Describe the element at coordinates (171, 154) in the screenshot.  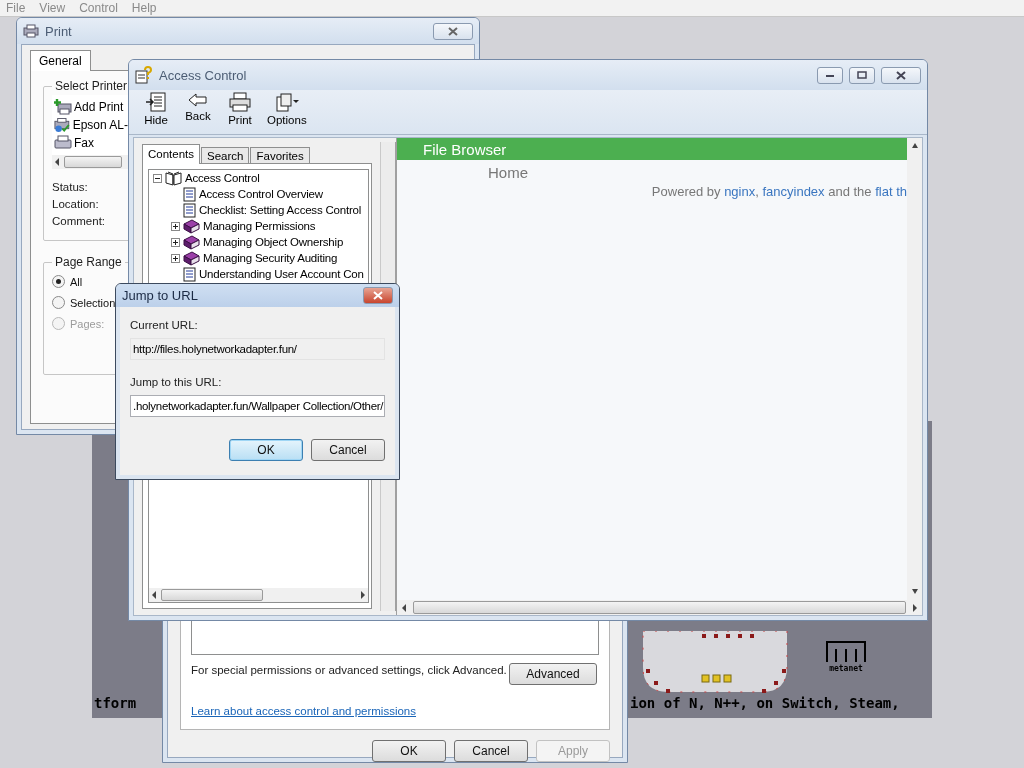
I see `tab: Contents` at that location.